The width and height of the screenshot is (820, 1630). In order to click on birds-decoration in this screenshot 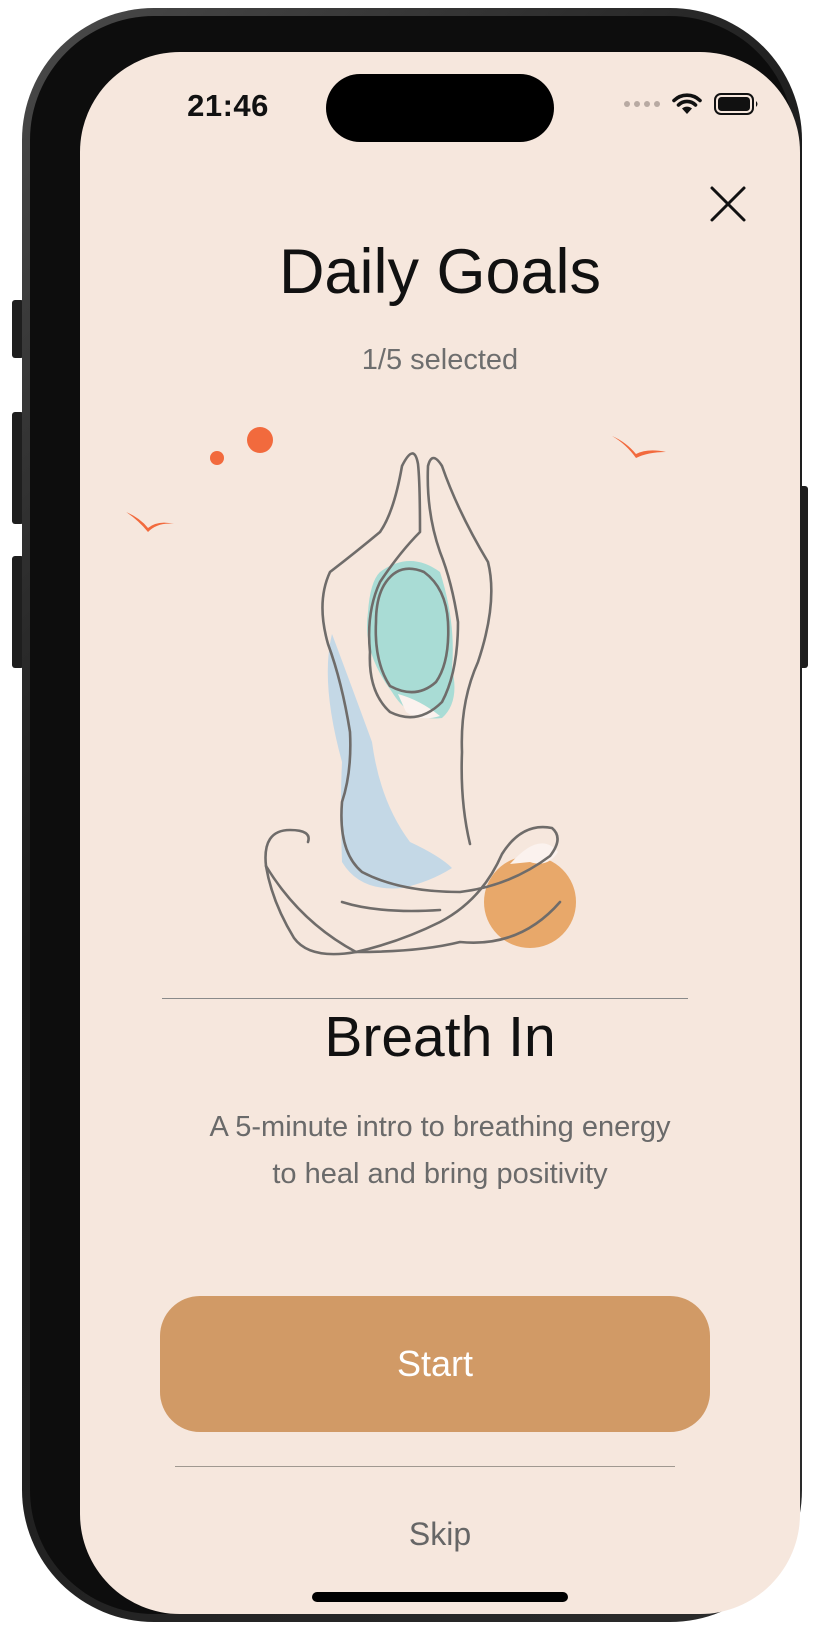, I will do `click(396, 479)`.